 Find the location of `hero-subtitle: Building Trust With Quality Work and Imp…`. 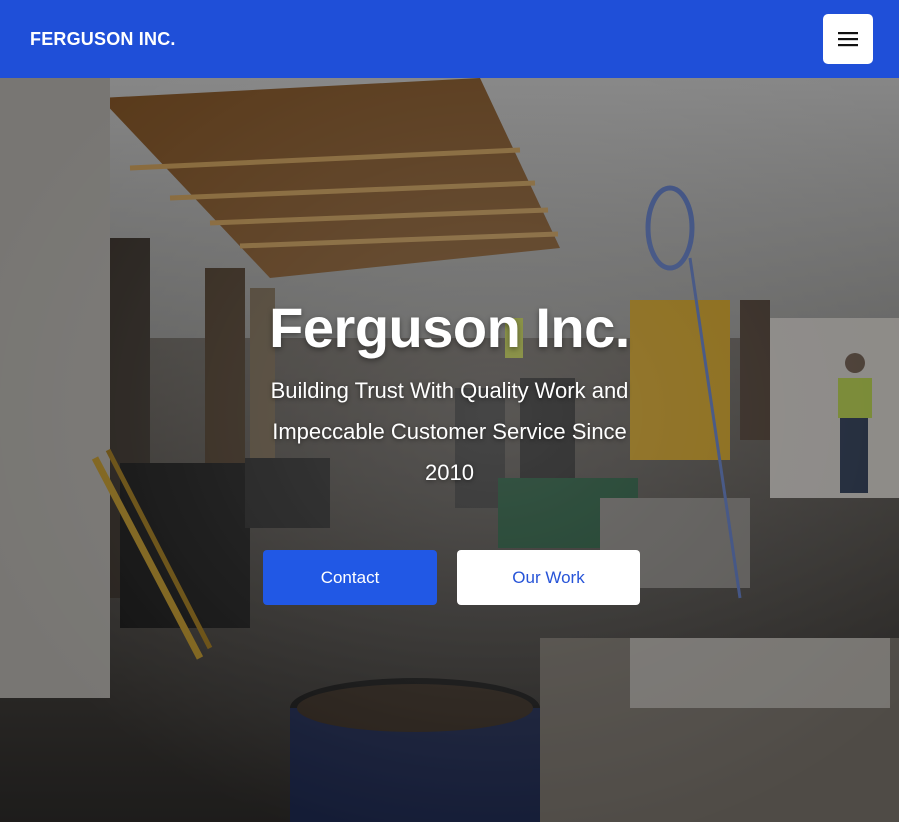

hero-subtitle: Building Trust With Quality Work and Imp… is located at coordinates (449, 431).